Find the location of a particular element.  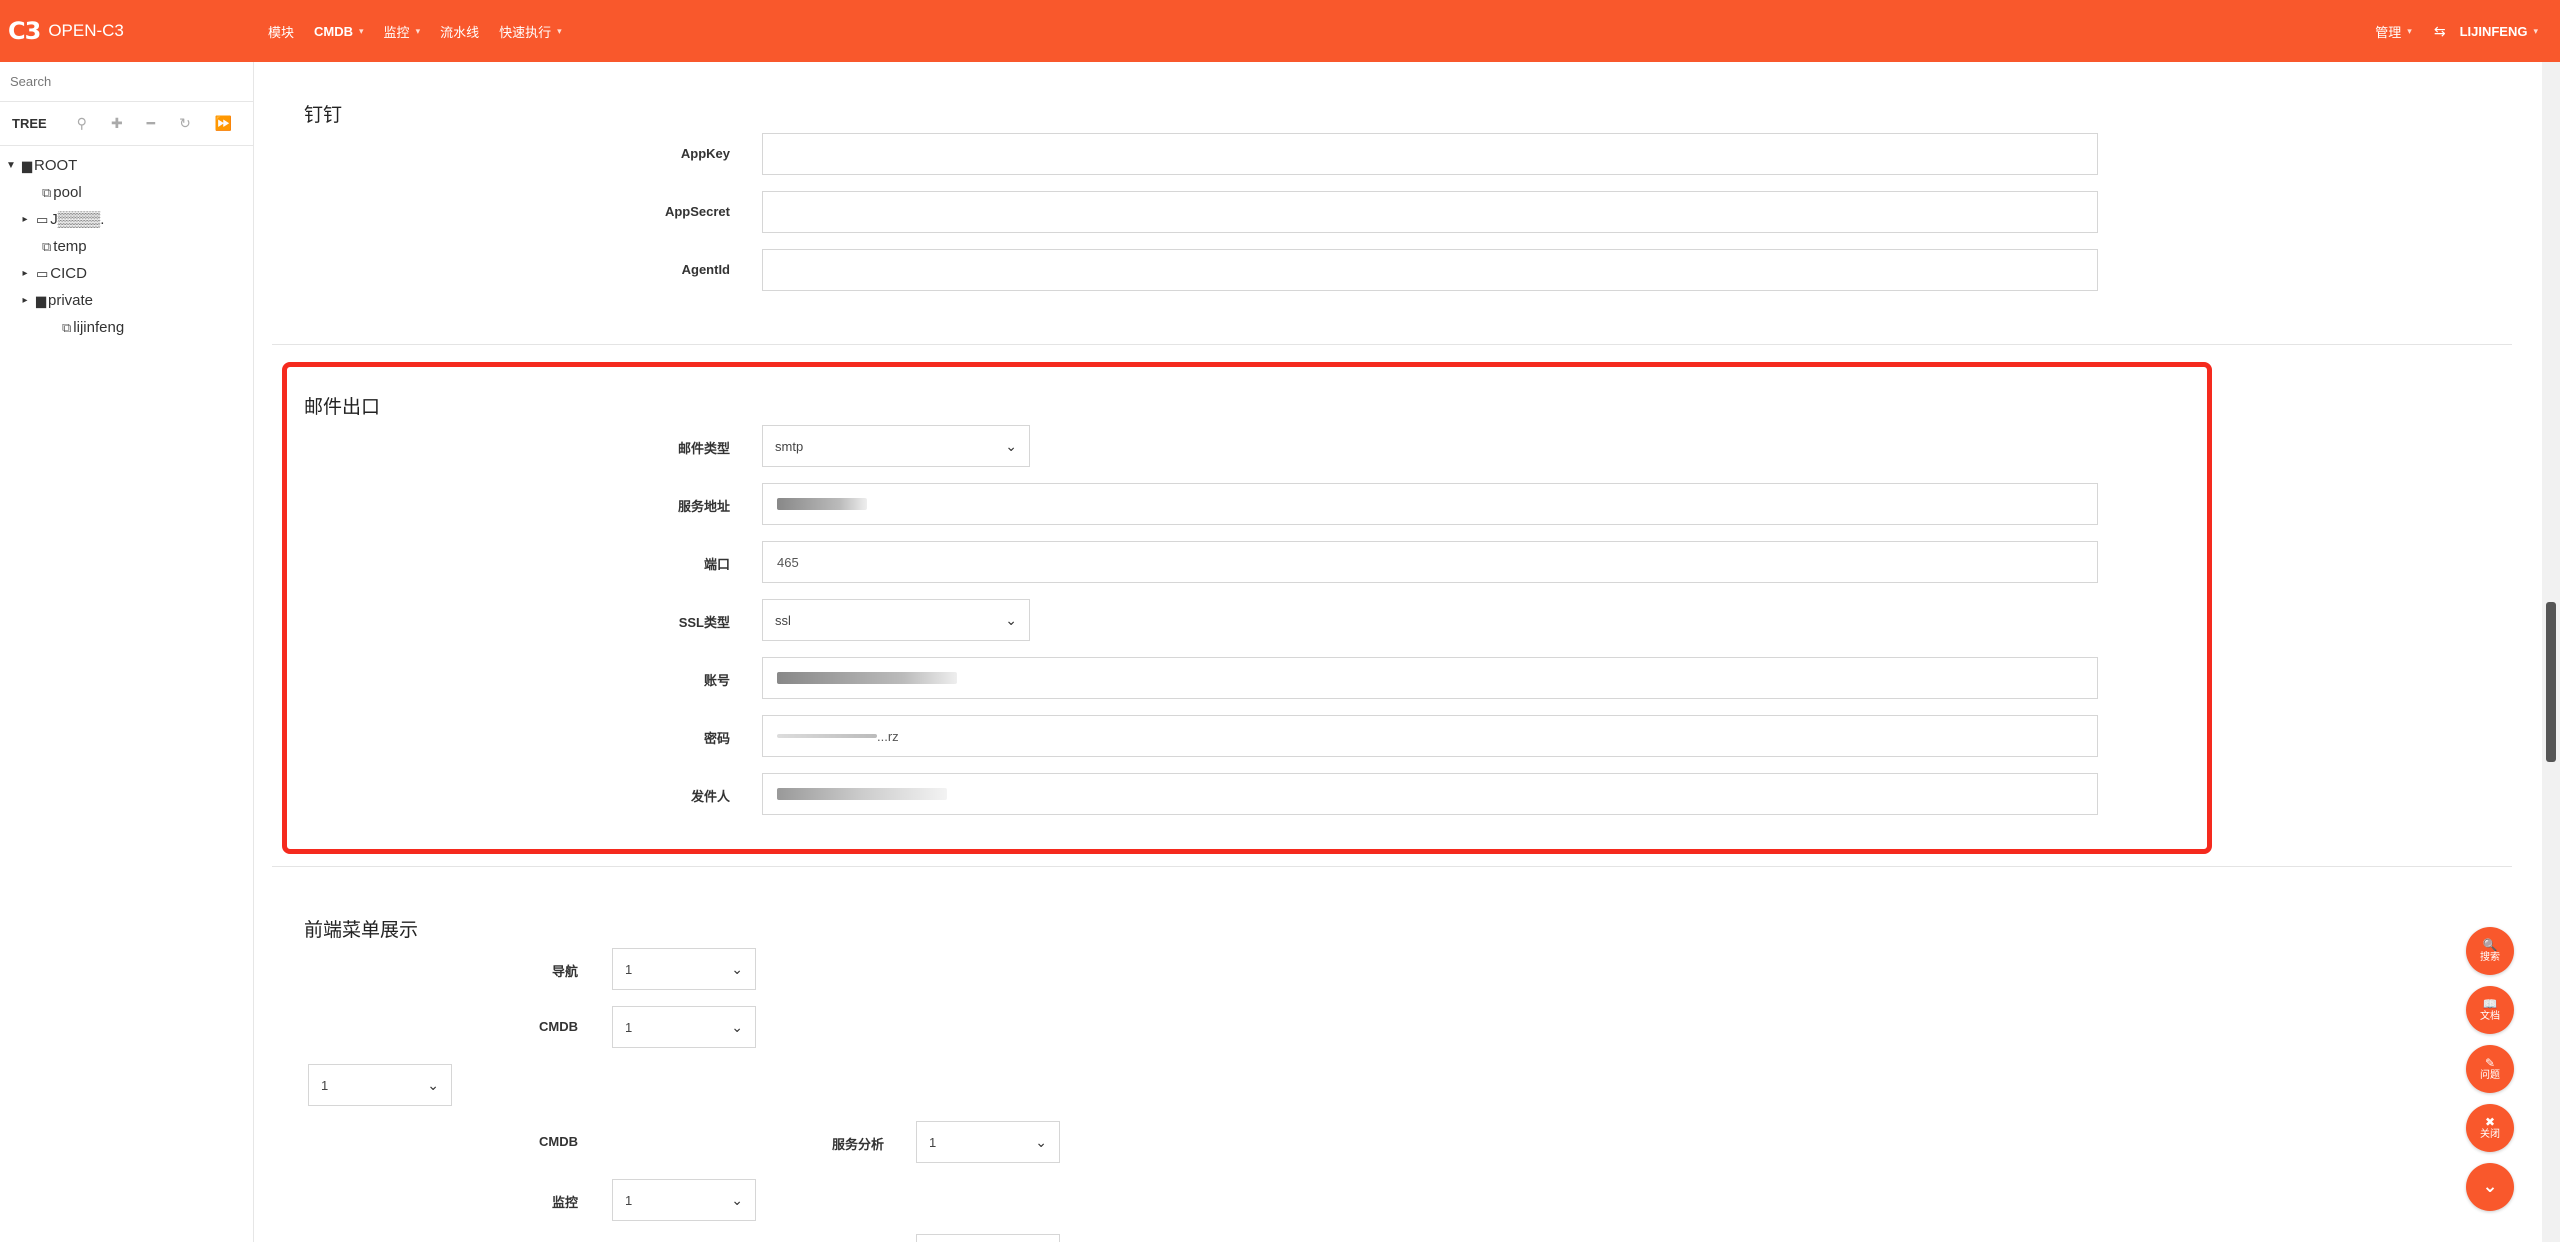

refresh-icon: ↻ is located at coordinates (185, 123).